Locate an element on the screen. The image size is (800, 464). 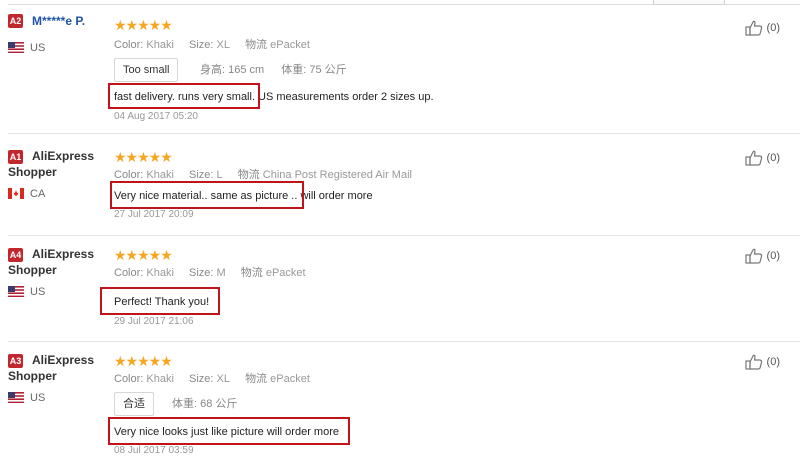
review-date: 04 Aug 2017 05:20 is located at coordinates (156, 116).